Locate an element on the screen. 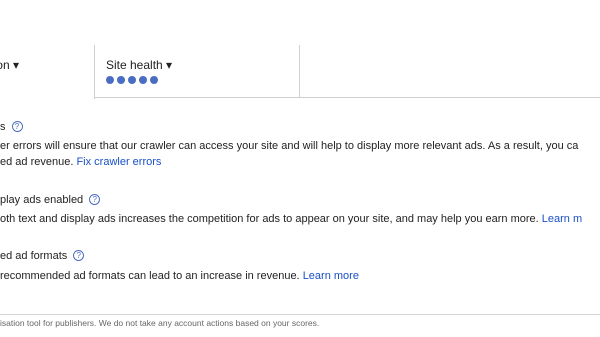  crawler-errors-title: s? is located at coordinates (11, 127).